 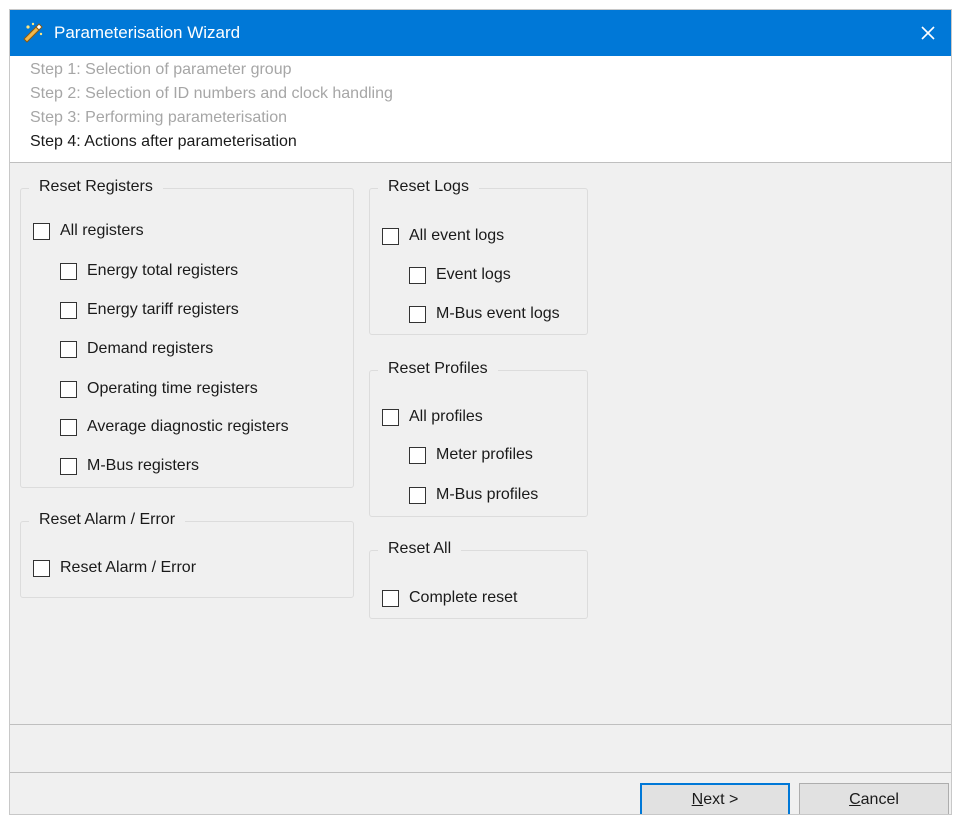 I want to click on complete-reset-checkbox: Complete reset, so click(x=450, y=598).